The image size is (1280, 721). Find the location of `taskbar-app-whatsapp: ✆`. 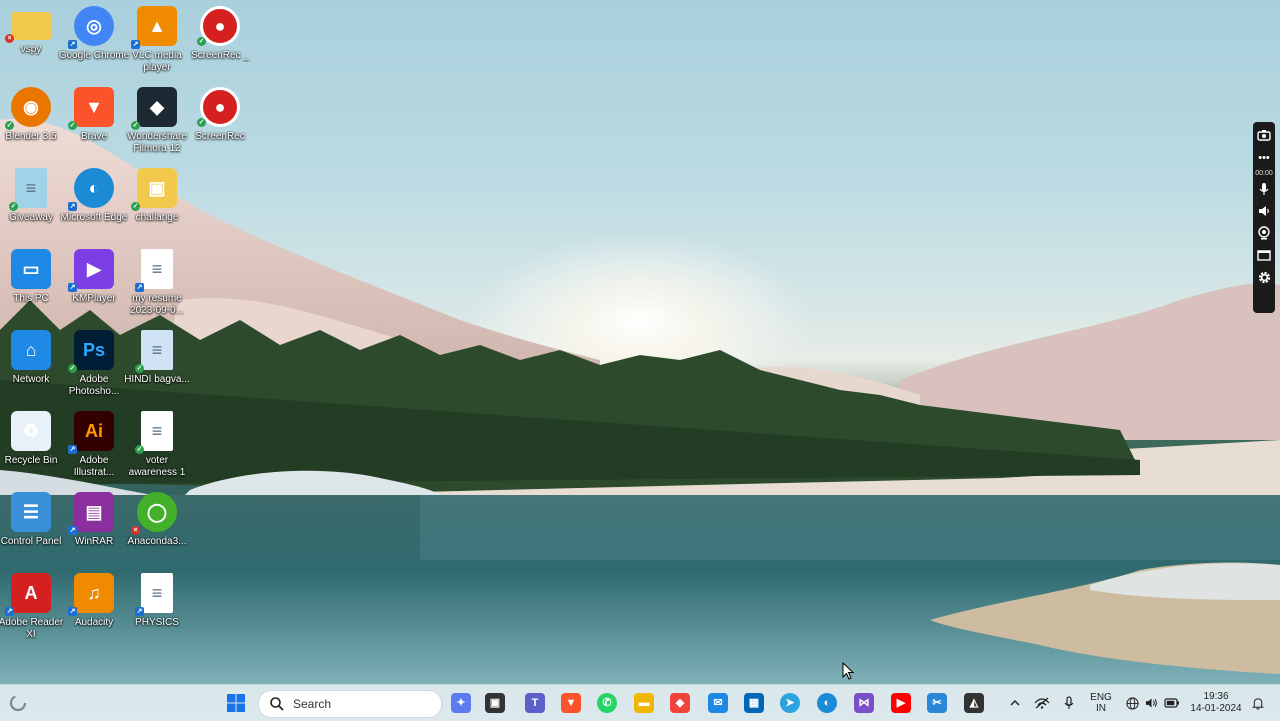

taskbar-app-whatsapp: ✆ is located at coordinates (607, 703).